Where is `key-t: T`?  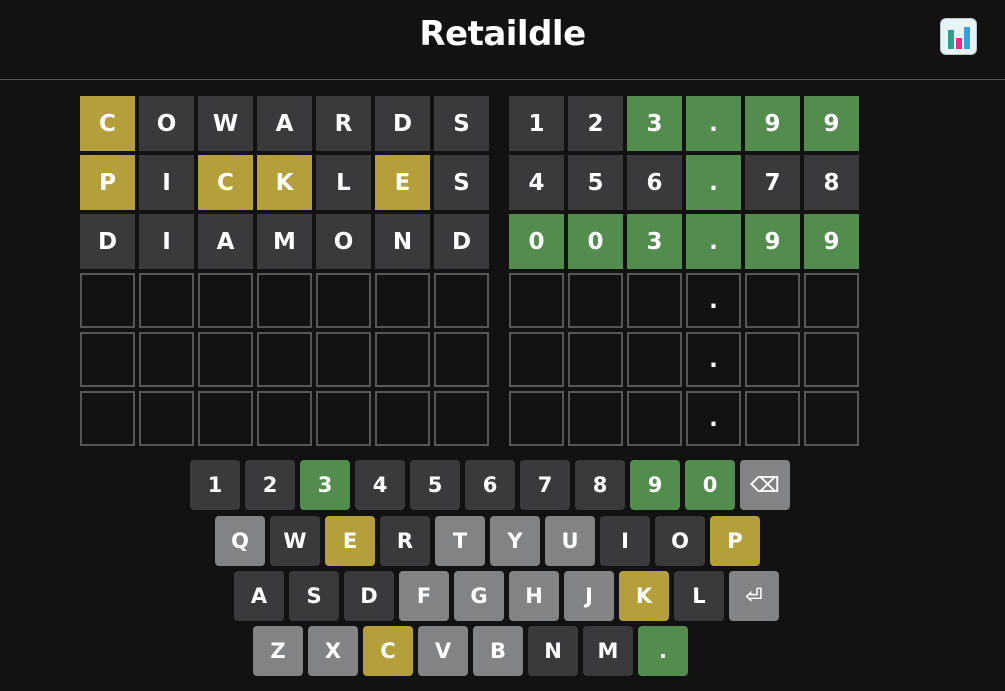 key-t: T is located at coordinates (460, 541).